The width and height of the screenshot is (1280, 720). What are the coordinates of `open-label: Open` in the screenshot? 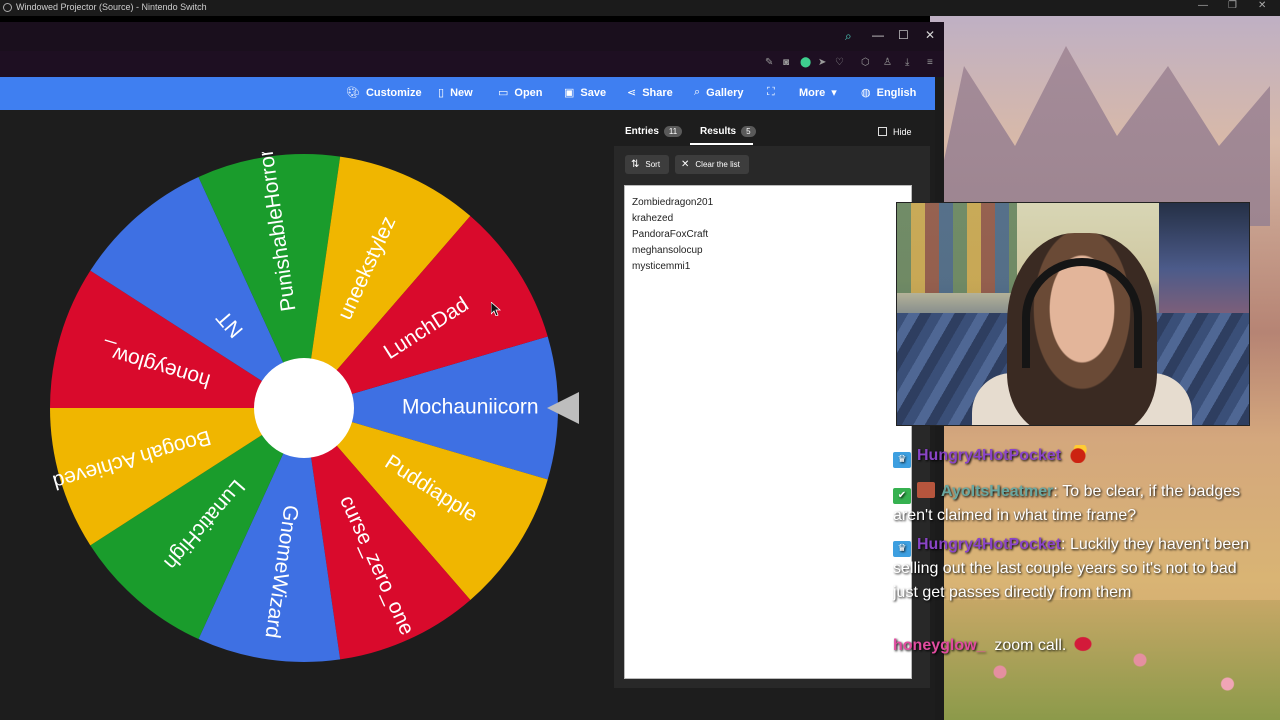 It's located at (528, 92).